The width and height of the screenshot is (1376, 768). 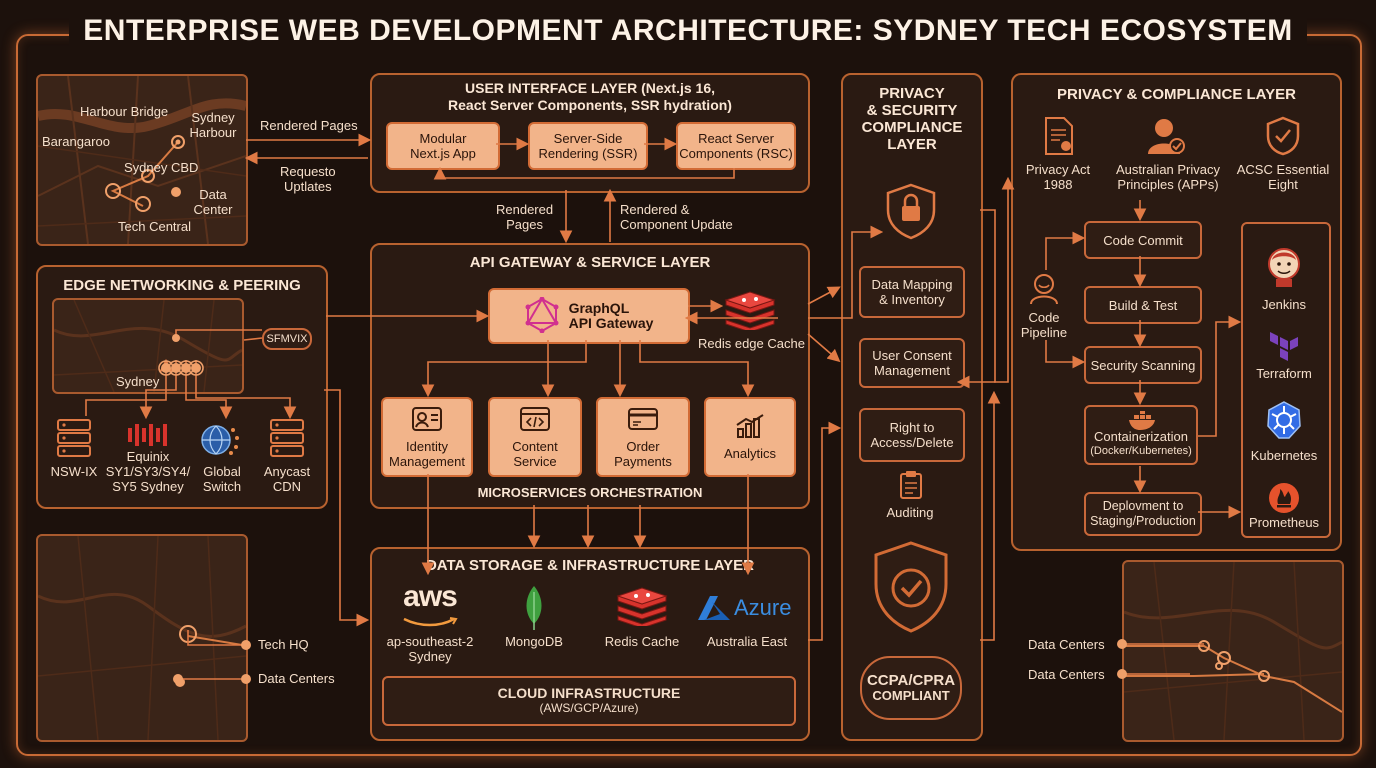 I want to click on data-mapping-line2: & Inventory, so click(x=912, y=299).